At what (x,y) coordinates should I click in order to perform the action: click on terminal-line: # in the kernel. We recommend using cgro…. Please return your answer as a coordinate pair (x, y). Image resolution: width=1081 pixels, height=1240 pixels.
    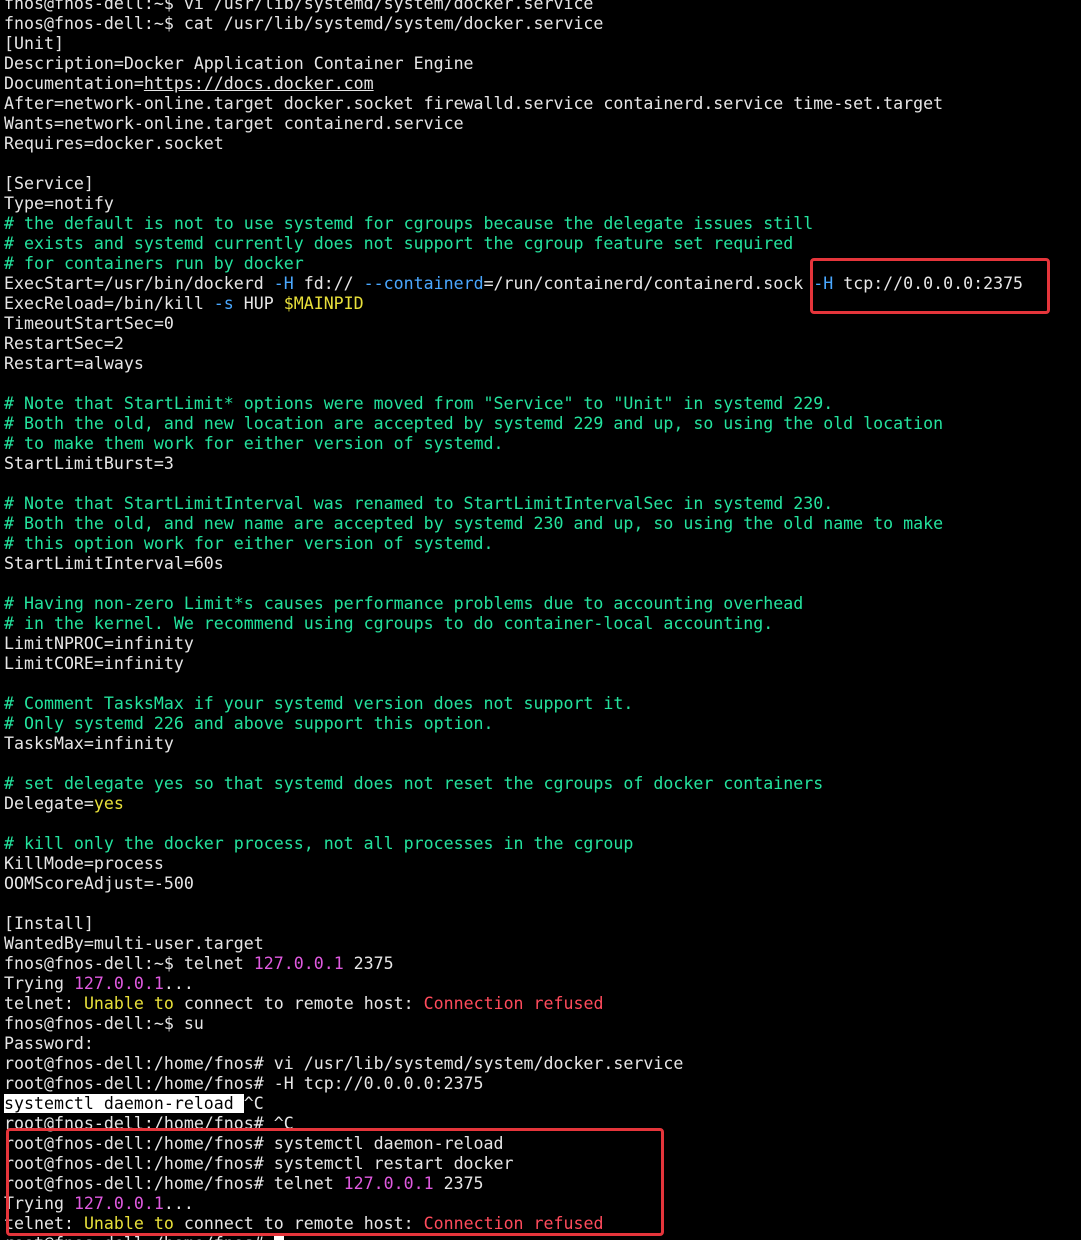
    Looking at the image, I should click on (513, 624).